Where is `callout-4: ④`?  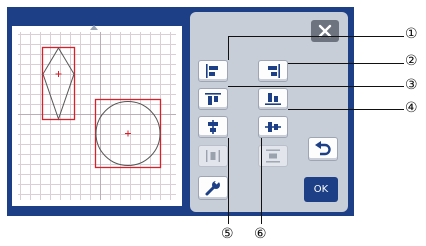
callout-4: ④ is located at coordinates (411, 108).